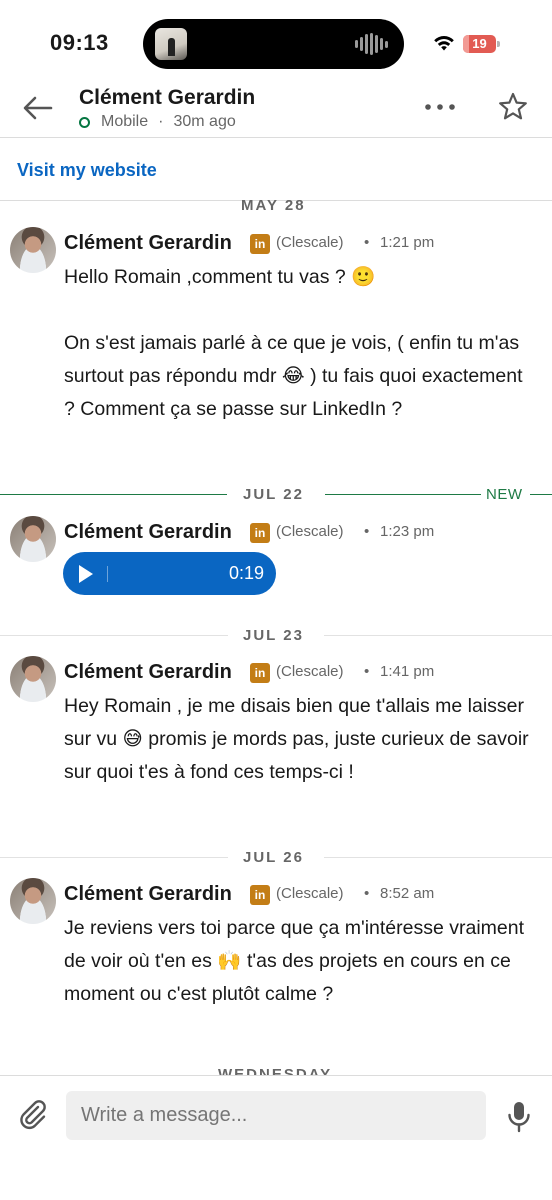  I want to click on visit-website-link: Visit my website, so click(87, 170).